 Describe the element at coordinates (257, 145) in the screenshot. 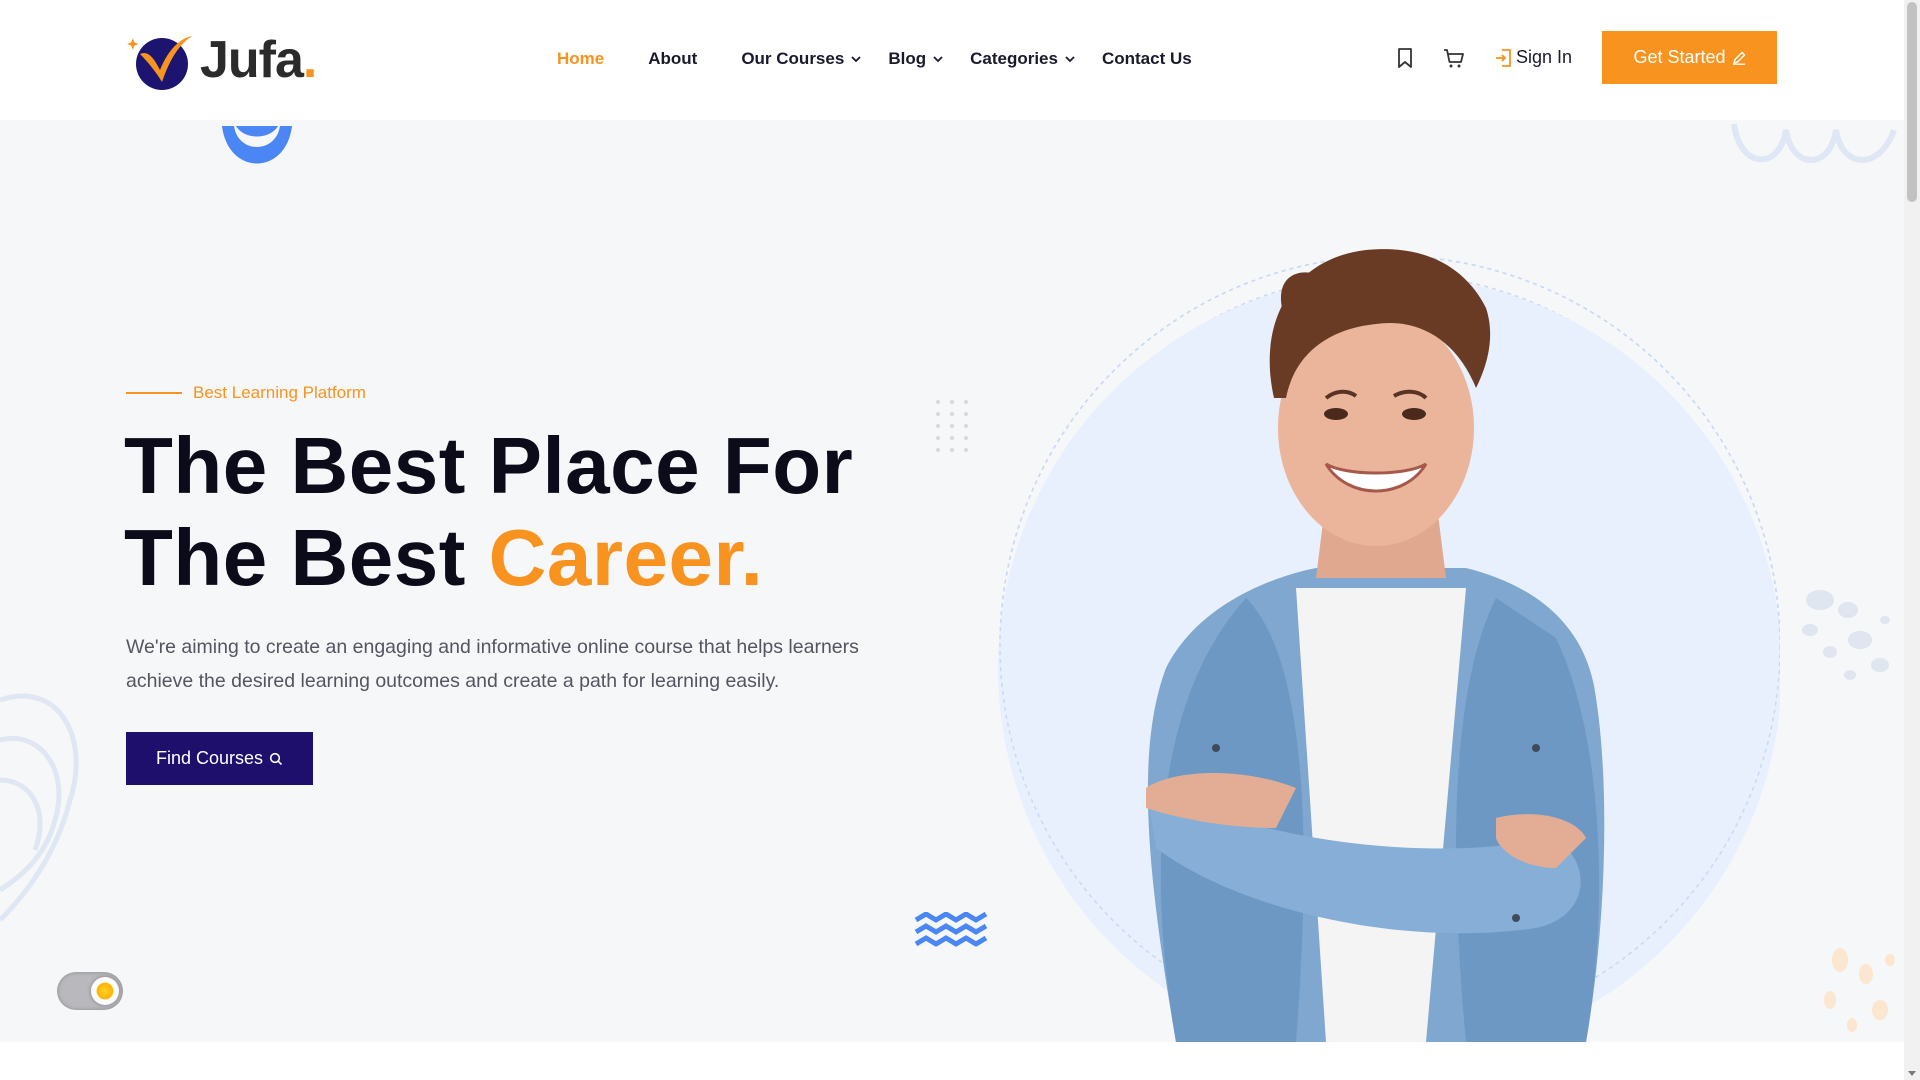

I see `blue-smile-decoration` at that location.